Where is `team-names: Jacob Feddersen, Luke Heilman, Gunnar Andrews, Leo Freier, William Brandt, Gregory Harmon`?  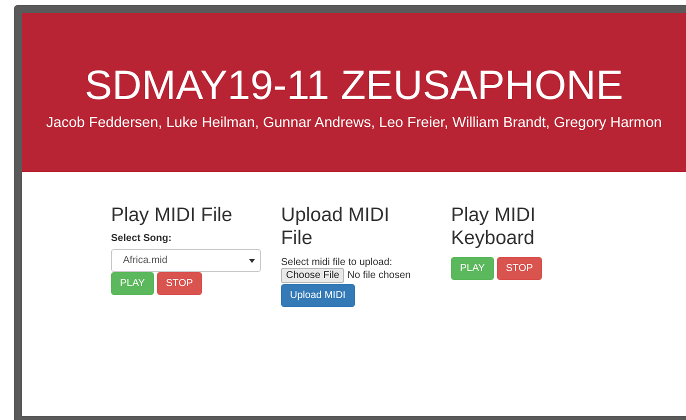 team-names: Jacob Feddersen, Luke Heilman, Gunnar Andrews, Leo Freier, William Brandt, Gregory Harmon is located at coordinates (354, 123).